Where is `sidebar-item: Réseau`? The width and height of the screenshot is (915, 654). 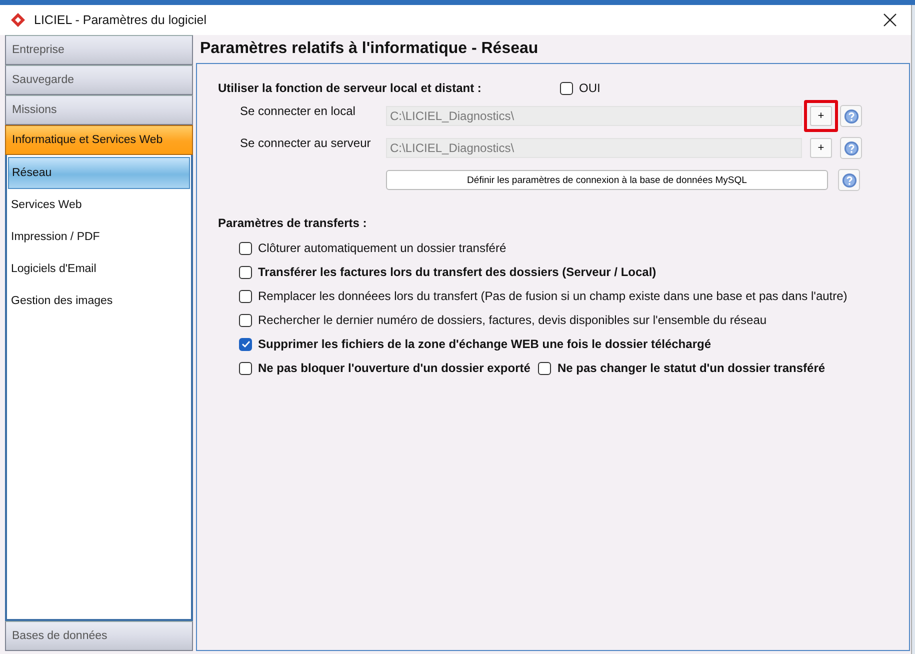
sidebar-item: Réseau is located at coordinates (99, 173).